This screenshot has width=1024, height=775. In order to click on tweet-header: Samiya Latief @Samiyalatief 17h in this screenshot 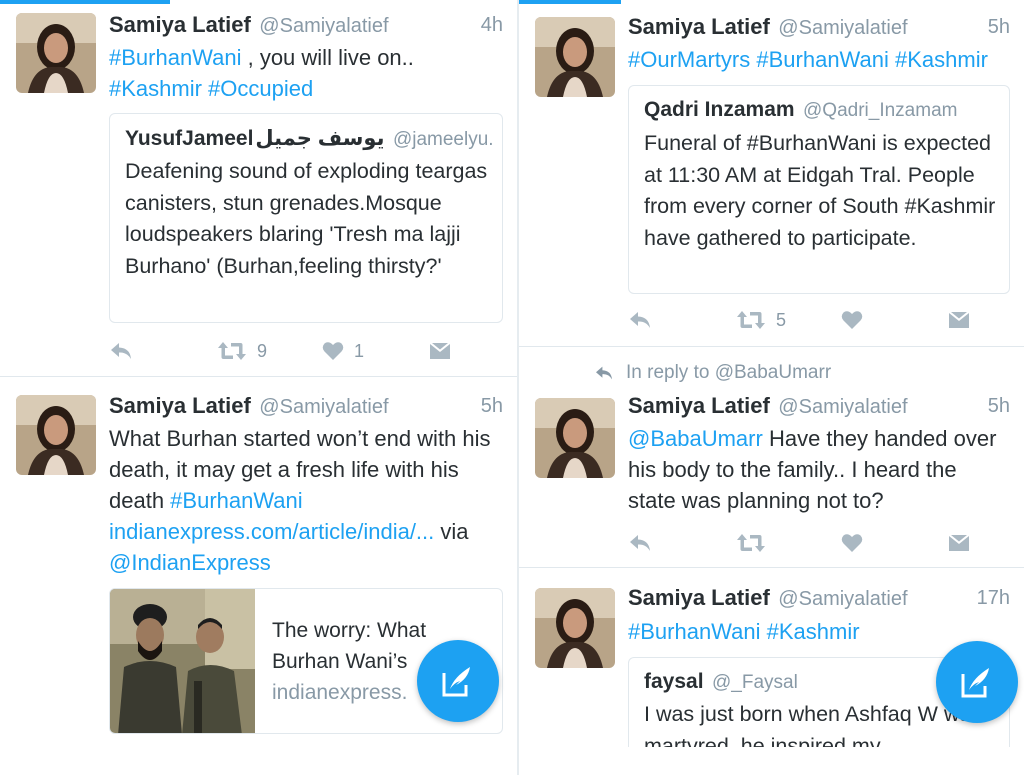, I will do `click(819, 600)`.